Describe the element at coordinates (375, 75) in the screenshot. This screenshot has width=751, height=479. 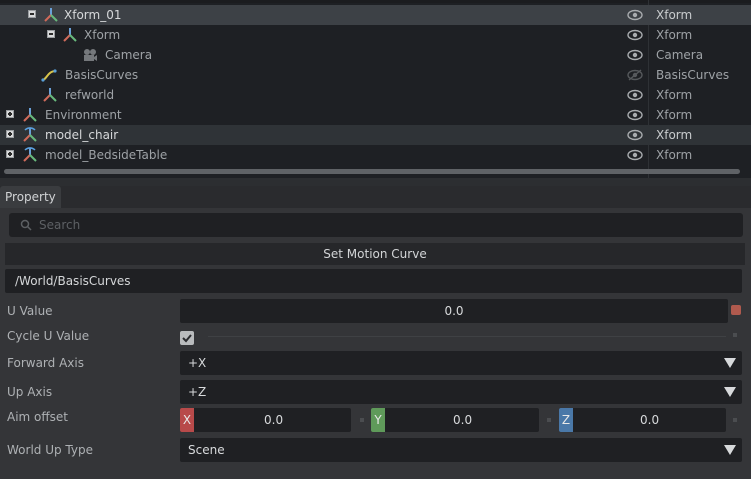
I see `tree-row-basiscurves: BasisCurves BasisCurves` at that location.